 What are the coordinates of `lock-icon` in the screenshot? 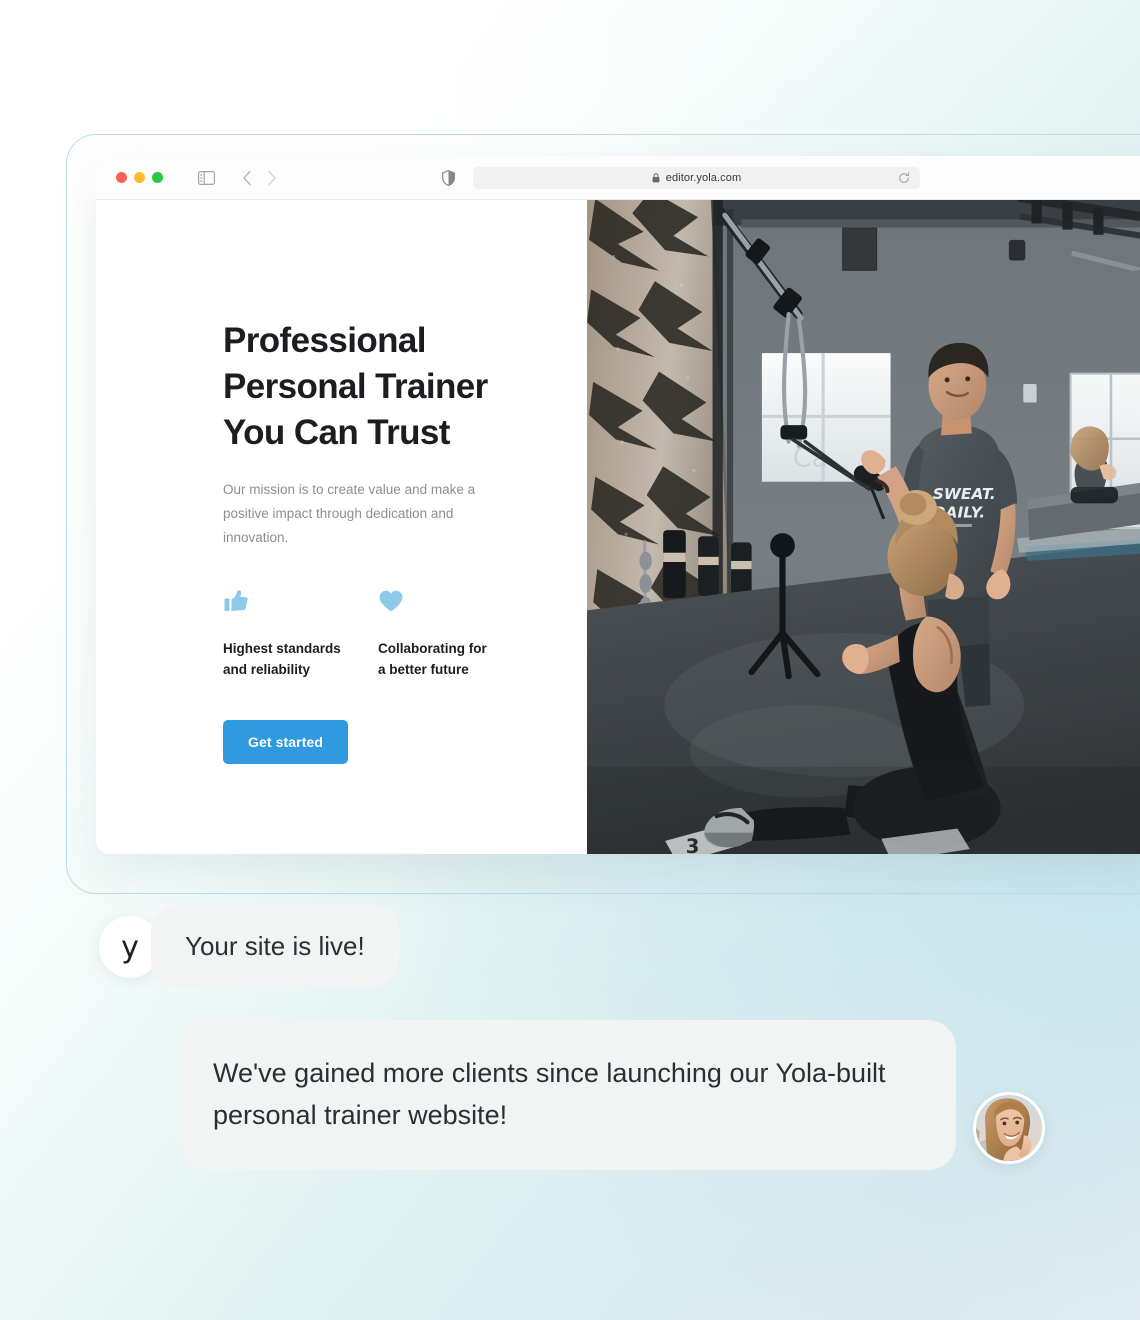 It's located at (656, 177).